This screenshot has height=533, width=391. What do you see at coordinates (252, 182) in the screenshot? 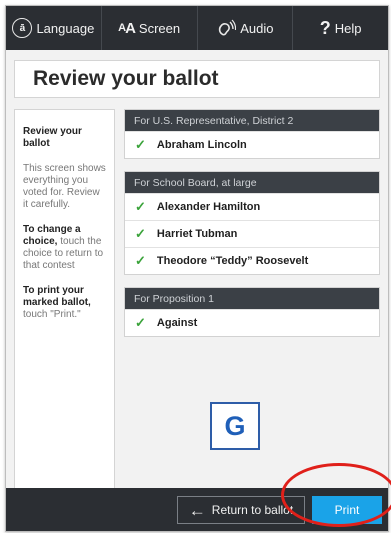
I see `contest-title: For School Board, at large` at bounding box center [252, 182].